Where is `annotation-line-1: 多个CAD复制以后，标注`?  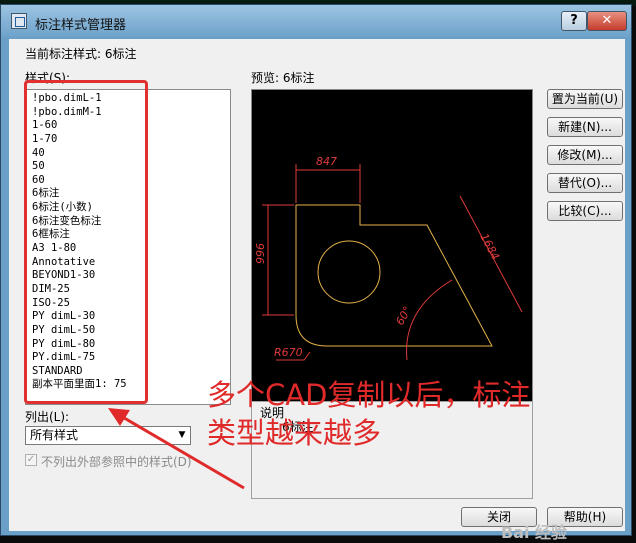
annotation-line-1: 多个CAD复制以后，标注 is located at coordinates (369, 395).